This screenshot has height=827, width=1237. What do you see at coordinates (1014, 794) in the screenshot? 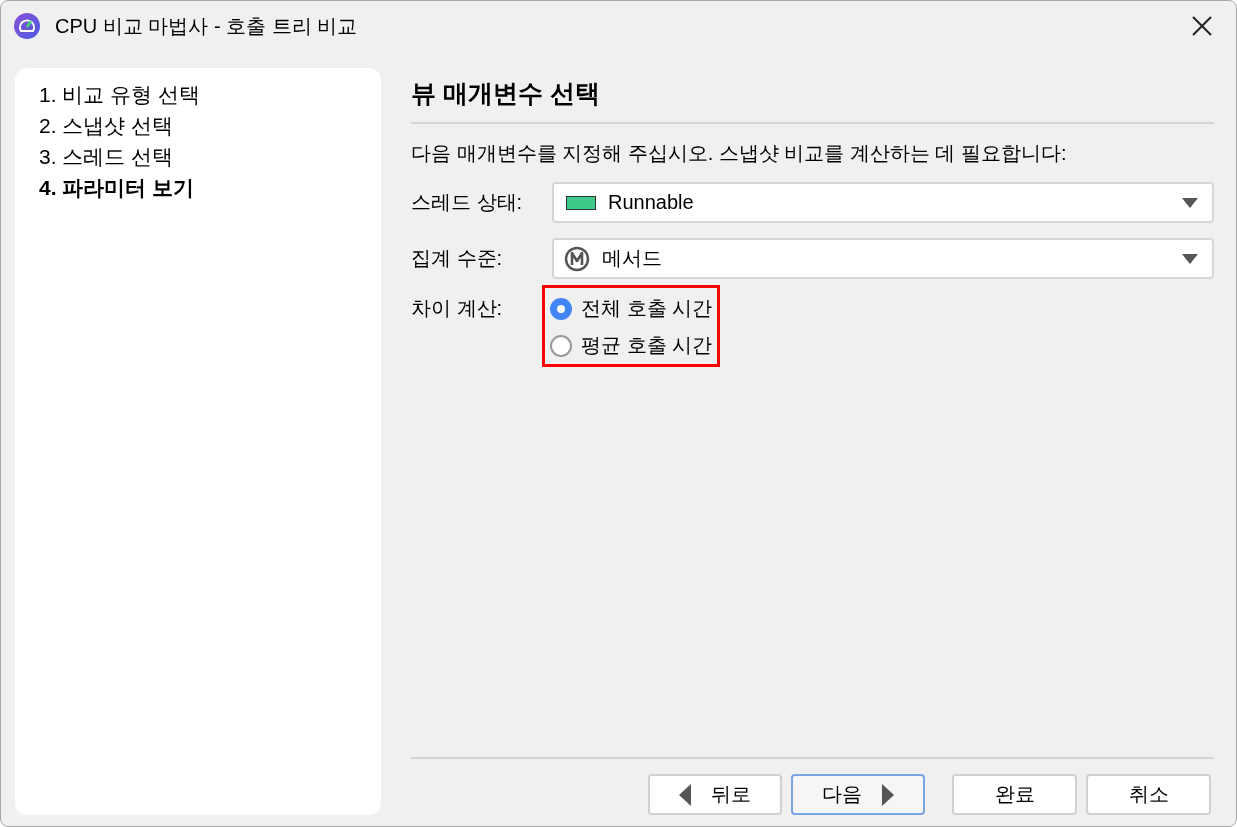
I see `dialog-button: 완료` at bounding box center [1014, 794].